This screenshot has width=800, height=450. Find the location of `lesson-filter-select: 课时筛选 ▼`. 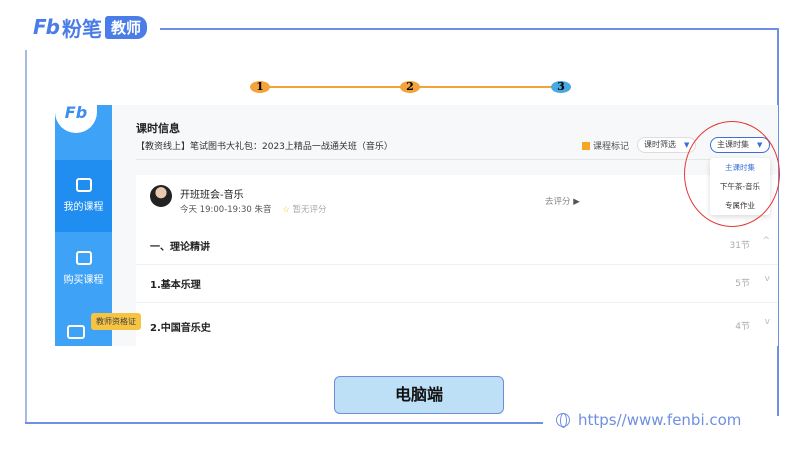

lesson-filter-select: 课时筛选 ▼ is located at coordinates (667, 145).